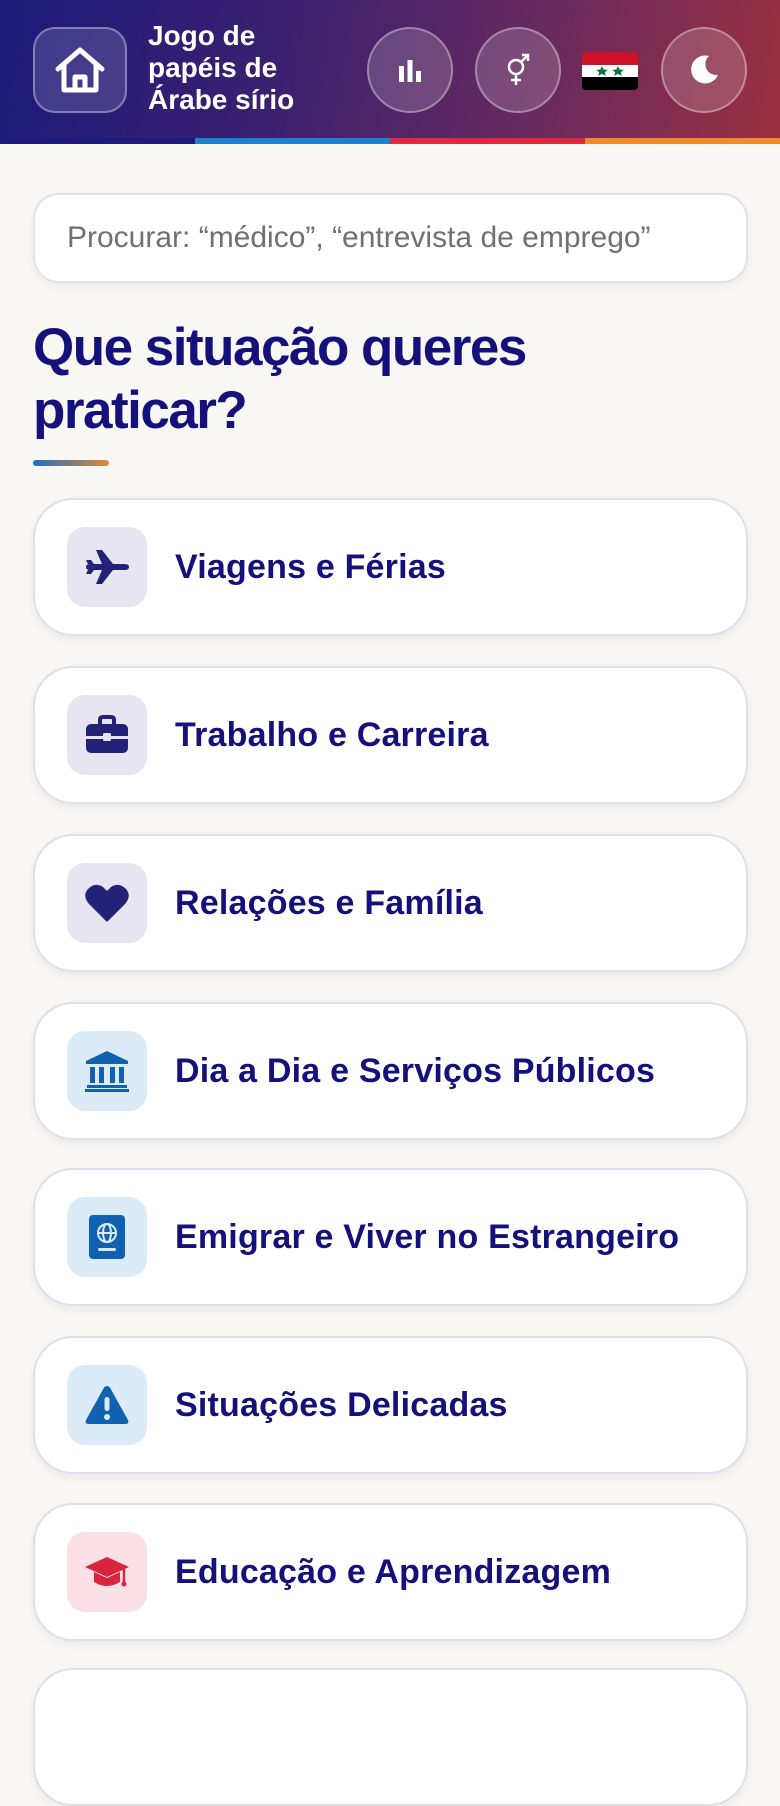 The width and height of the screenshot is (780, 1806). Describe the element at coordinates (310, 566) in the screenshot. I see `category-label: Viagens e Férias` at that location.